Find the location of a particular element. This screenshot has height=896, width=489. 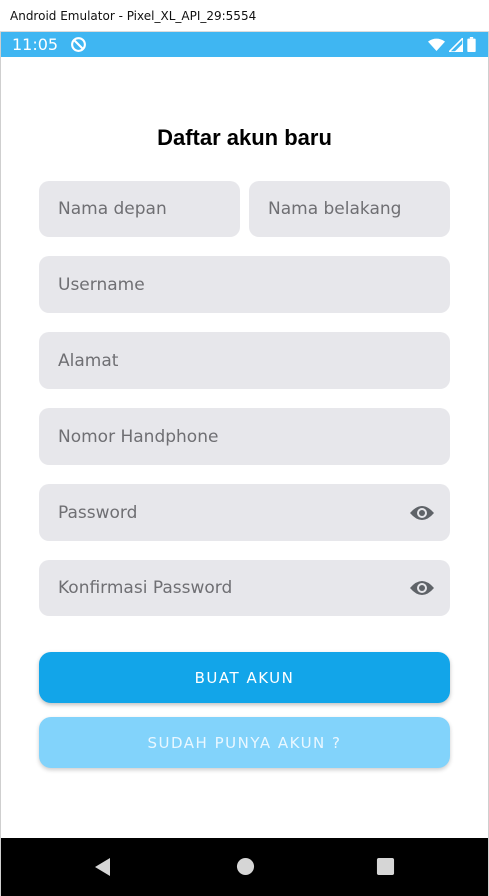

first-name-field: Nama depan is located at coordinates (139, 209).